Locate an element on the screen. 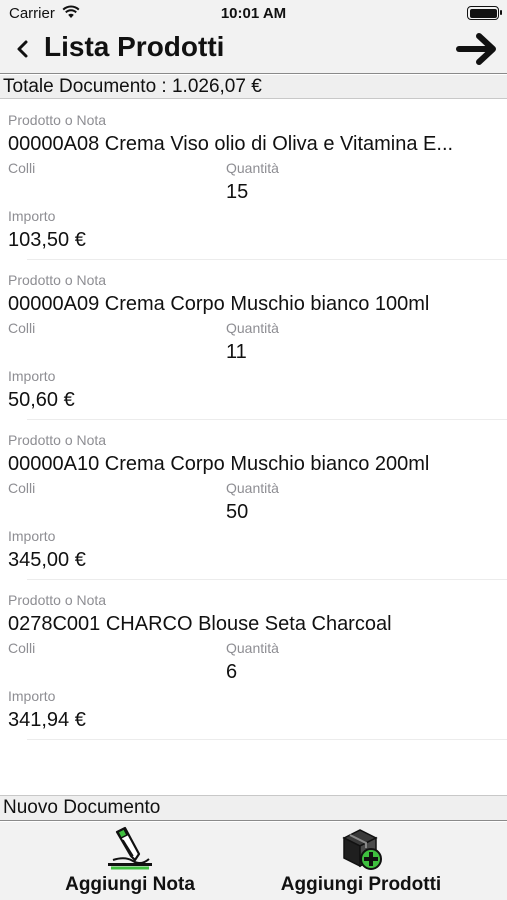 This screenshot has width=507, height=900. add-note-label: Aggiungi Nota is located at coordinates (130, 884).